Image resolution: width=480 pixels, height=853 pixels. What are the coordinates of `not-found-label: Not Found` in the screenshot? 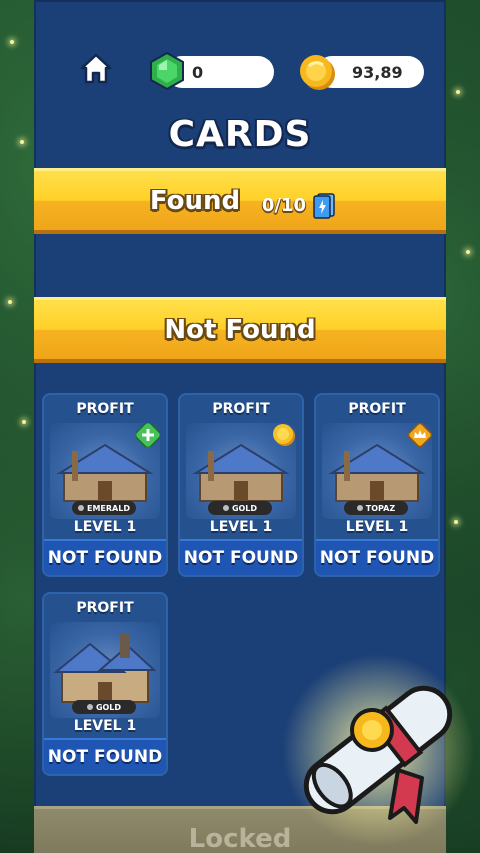 It's located at (240, 329).